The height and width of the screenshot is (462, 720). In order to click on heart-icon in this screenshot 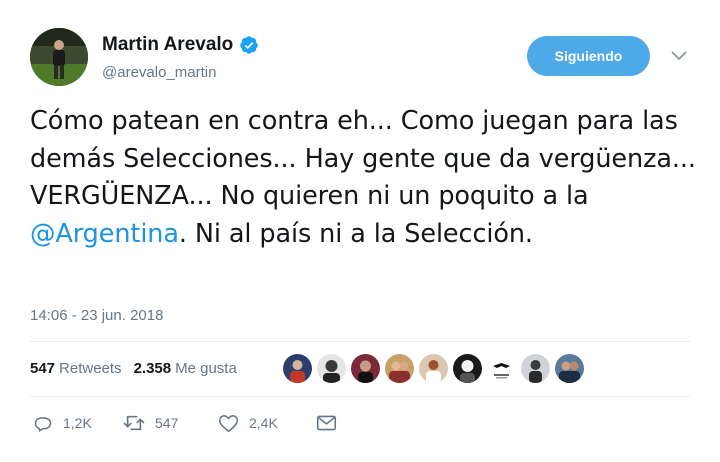, I will do `click(228, 423)`.